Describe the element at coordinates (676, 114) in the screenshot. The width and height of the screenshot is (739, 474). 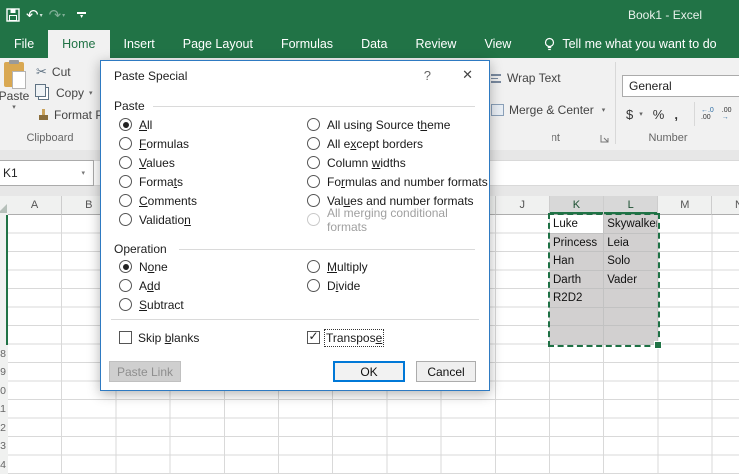
I see `comma-style-button: ,` at that location.